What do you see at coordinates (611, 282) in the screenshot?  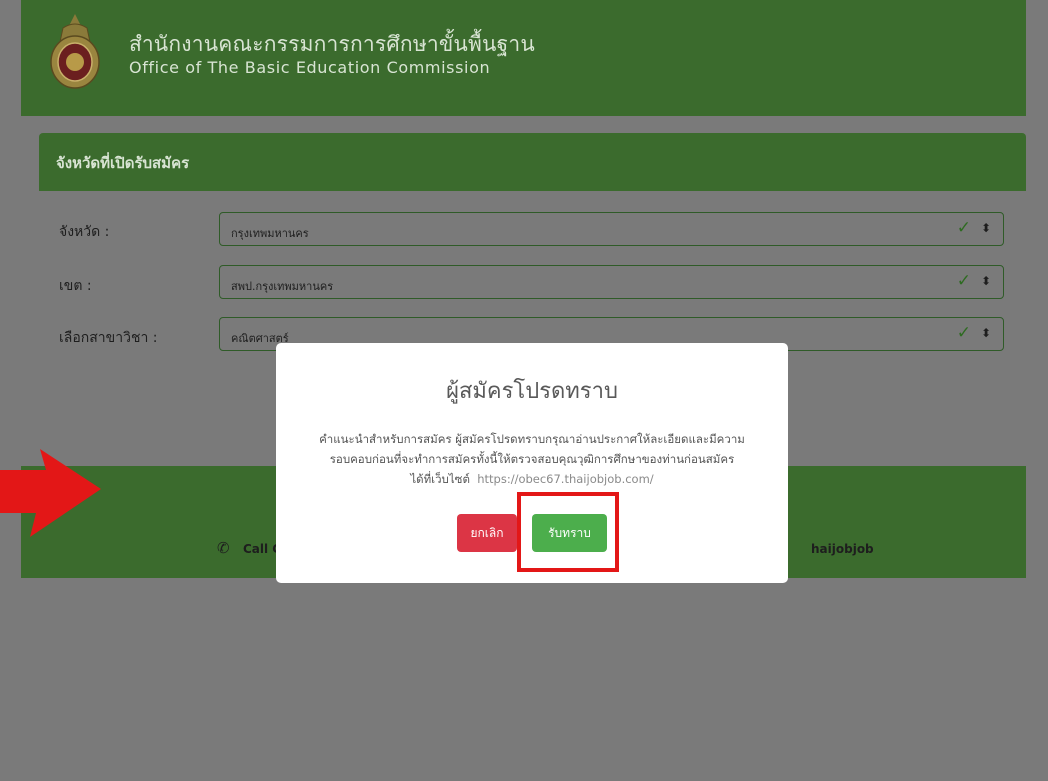 I see `district-select: สพป.กรุงเทพมหานคร ✓ ⬍` at bounding box center [611, 282].